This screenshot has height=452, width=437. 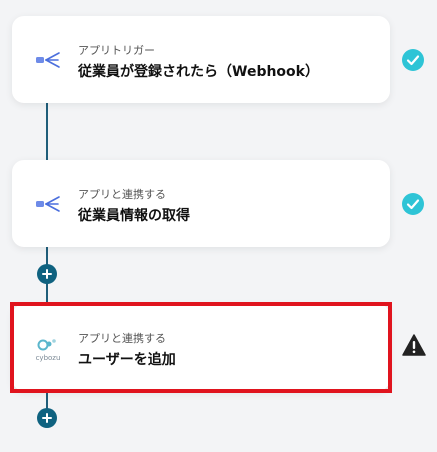 I want to click on step-title: 従業員情報の取得, so click(x=134, y=216).